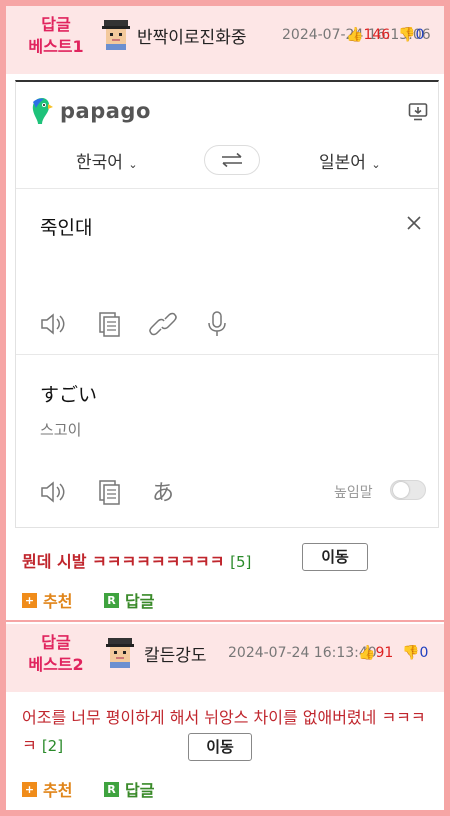 The height and width of the screenshot is (816, 450). I want to click on best-label-line2: 베스트2, so click(56, 664).